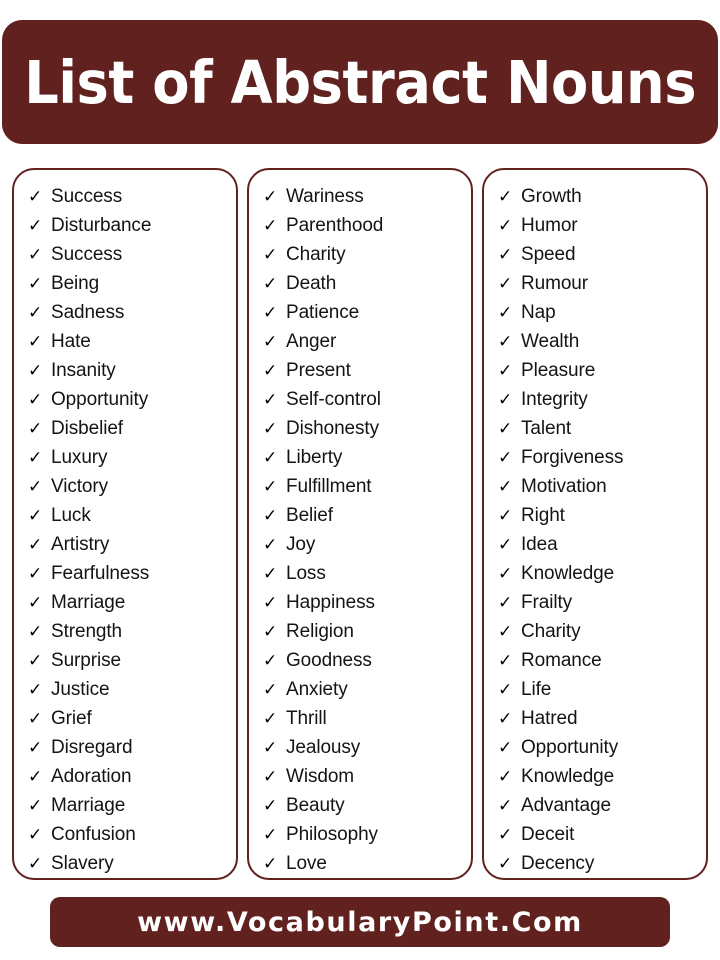 The image size is (720, 960). What do you see at coordinates (93, 834) in the screenshot?
I see `noun-label: Confusion` at bounding box center [93, 834].